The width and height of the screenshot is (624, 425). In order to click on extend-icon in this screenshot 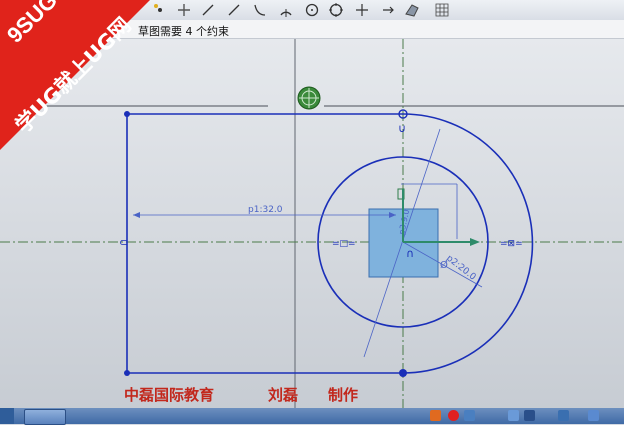, I will do `click(412, 10)`.